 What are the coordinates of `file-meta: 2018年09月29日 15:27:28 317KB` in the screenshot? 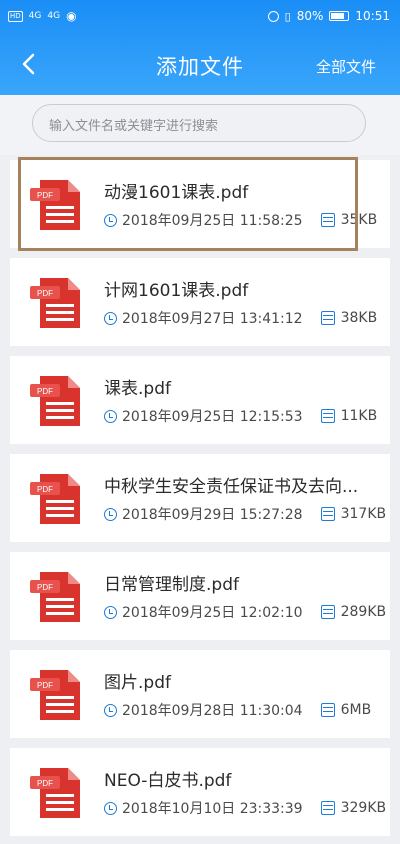 It's located at (245, 514).